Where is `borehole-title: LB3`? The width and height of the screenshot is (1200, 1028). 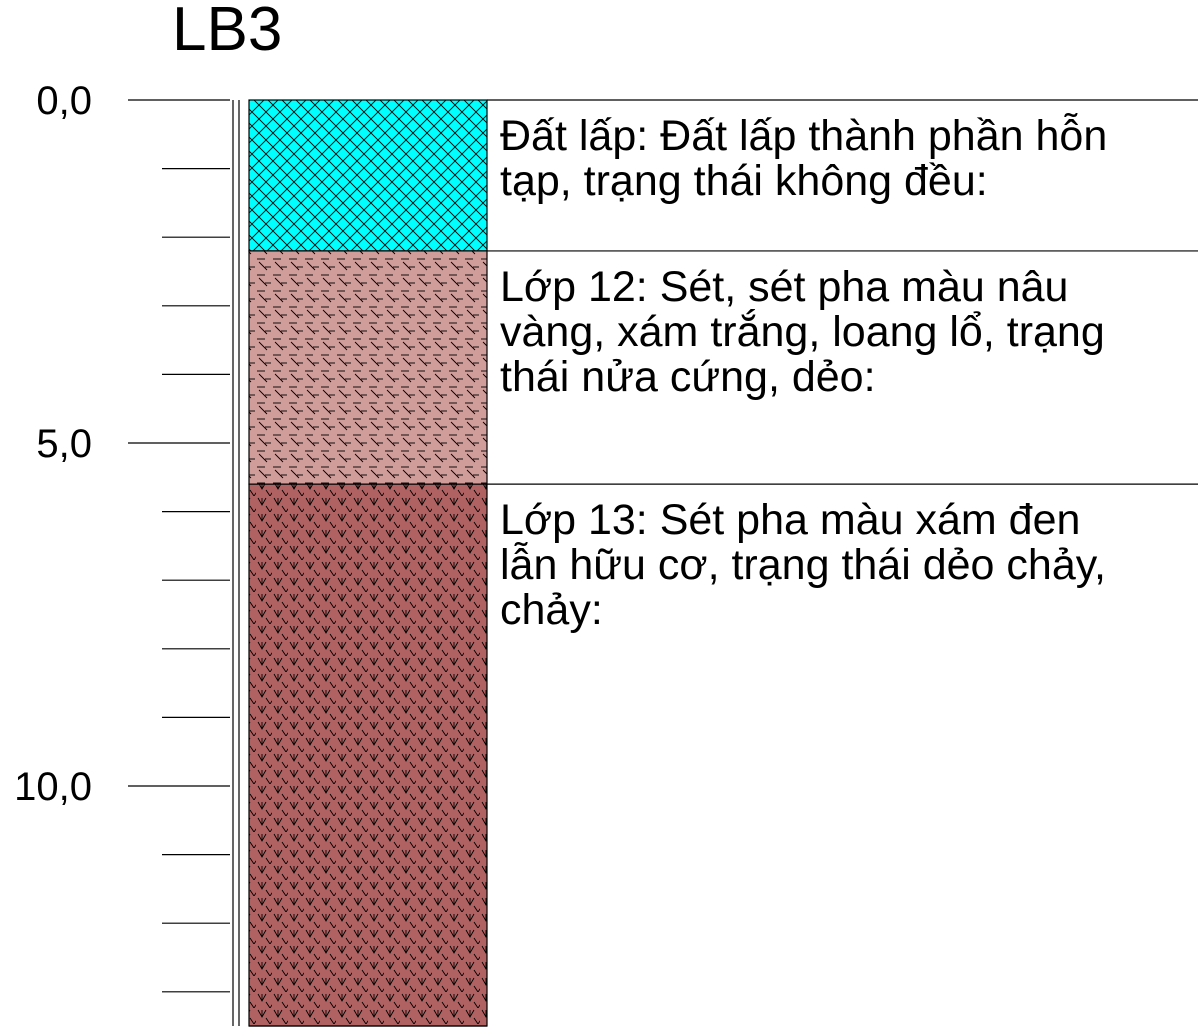
borehole-title: LB3 is located at coordinates (227, 32).